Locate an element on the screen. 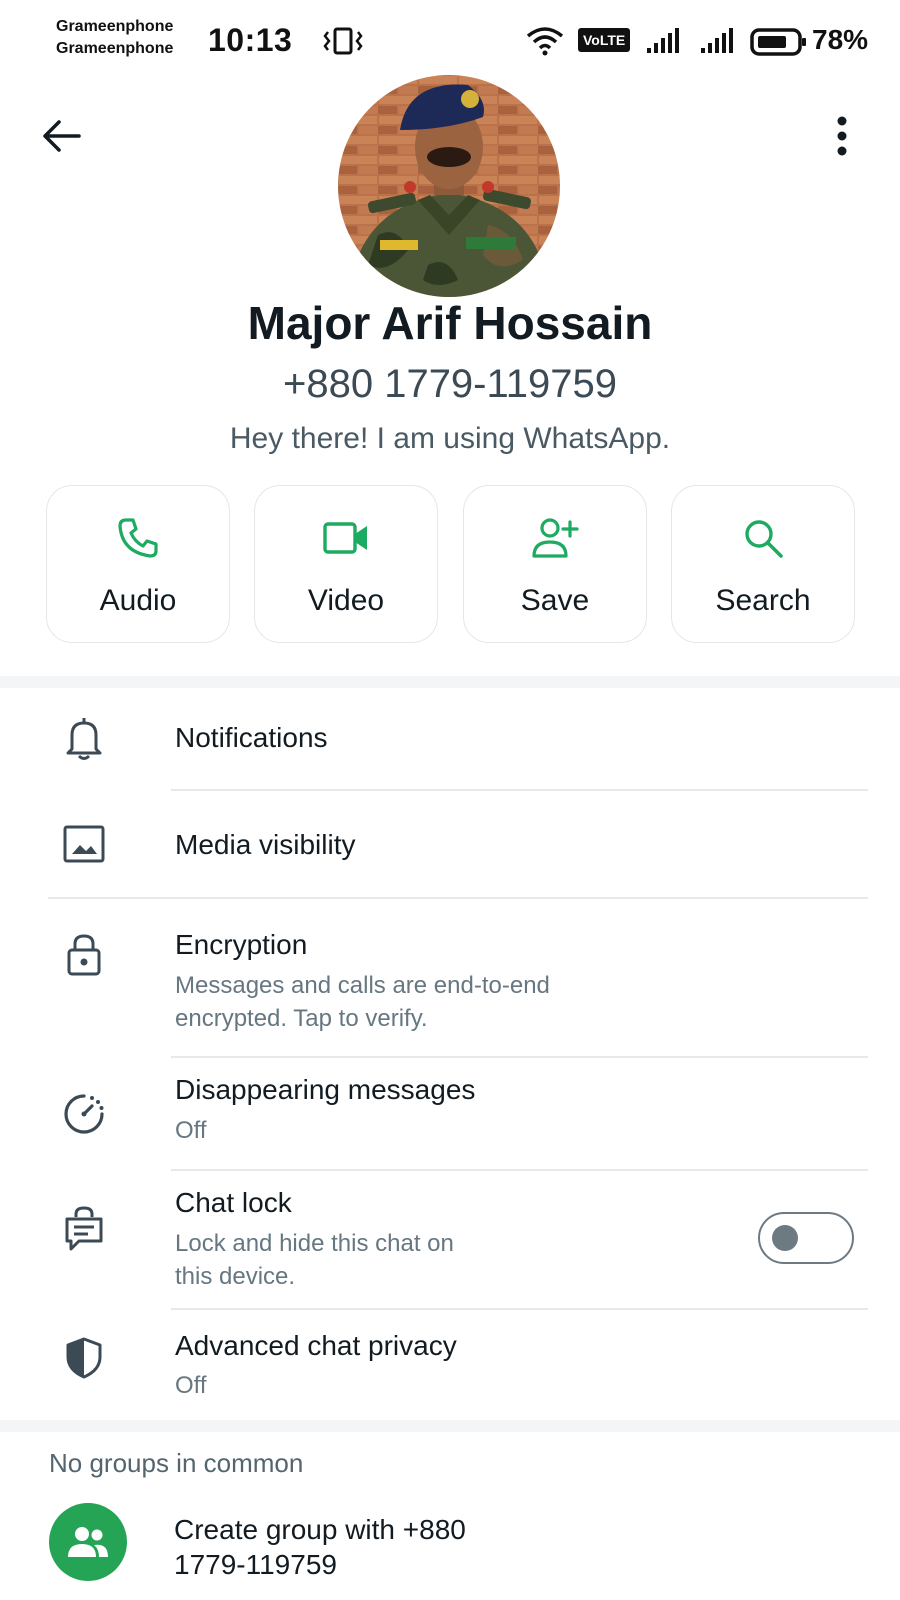 This screenshot has height=1600, width=900. search-chat-label: Search is located at coordinates (763, 600).